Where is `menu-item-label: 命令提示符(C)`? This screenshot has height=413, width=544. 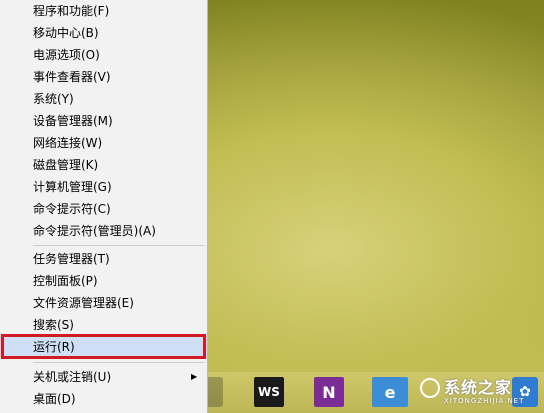 menu-item-label: 命令提示符(C) is located at coordinates (72, 209).